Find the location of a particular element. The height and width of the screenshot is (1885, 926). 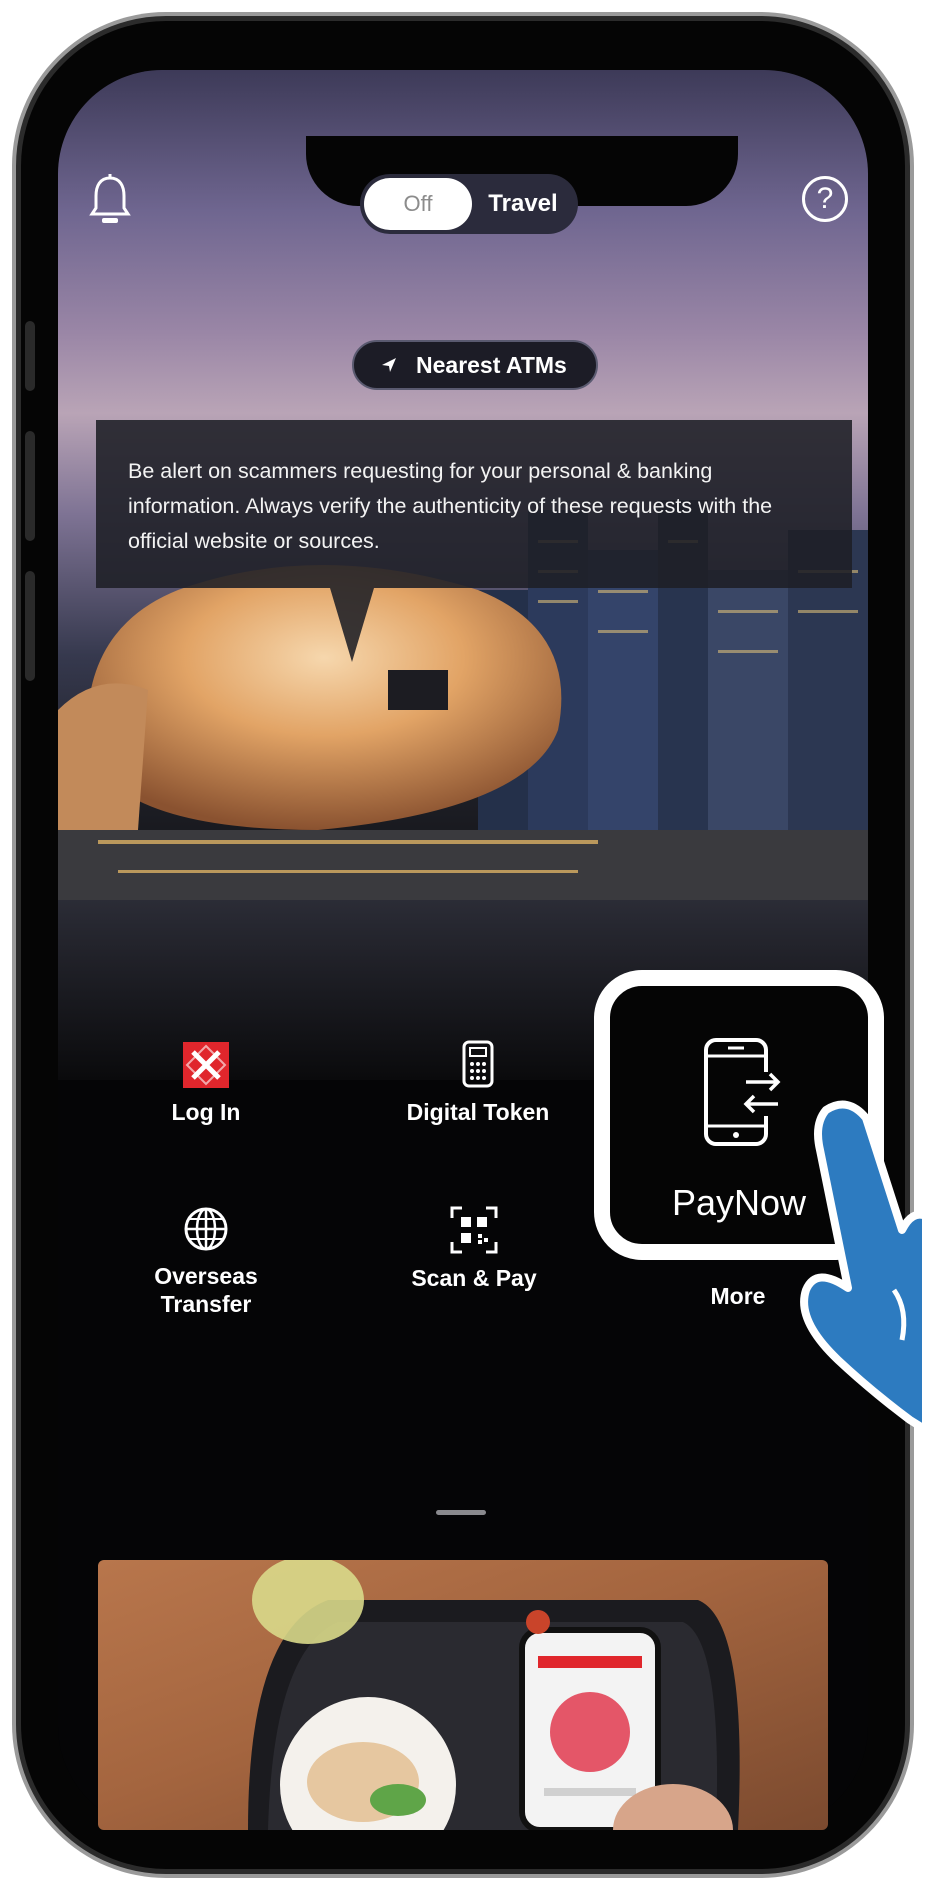

login-label: Log In is located at coordinates (206, 1112).